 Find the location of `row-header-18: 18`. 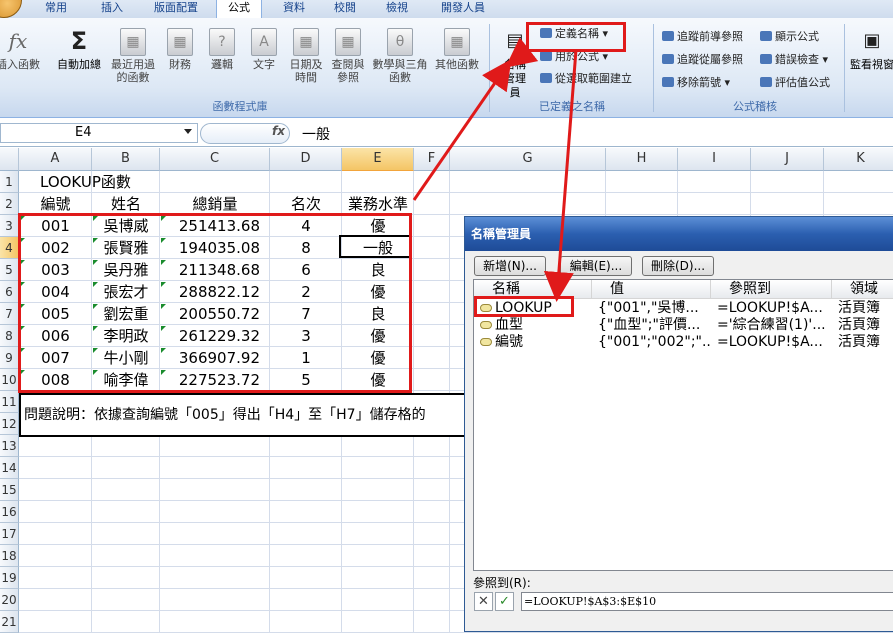

row-header-18: 18 is located at coordinates (9, 556).